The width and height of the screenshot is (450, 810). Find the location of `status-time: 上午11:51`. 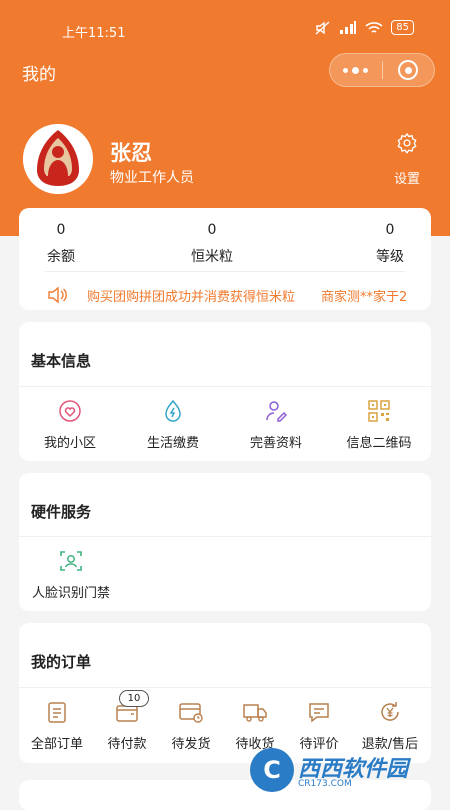

status-time: 上午11:51 is located at coordinates (94, 33).